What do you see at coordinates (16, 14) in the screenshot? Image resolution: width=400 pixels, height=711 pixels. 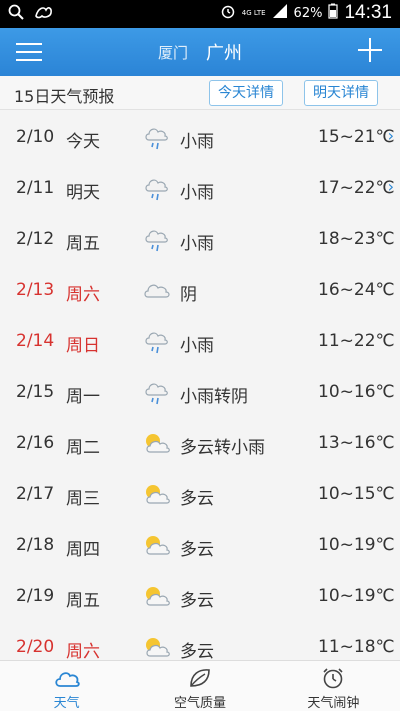 I see `search-icon` at bounding box center [16, 14].